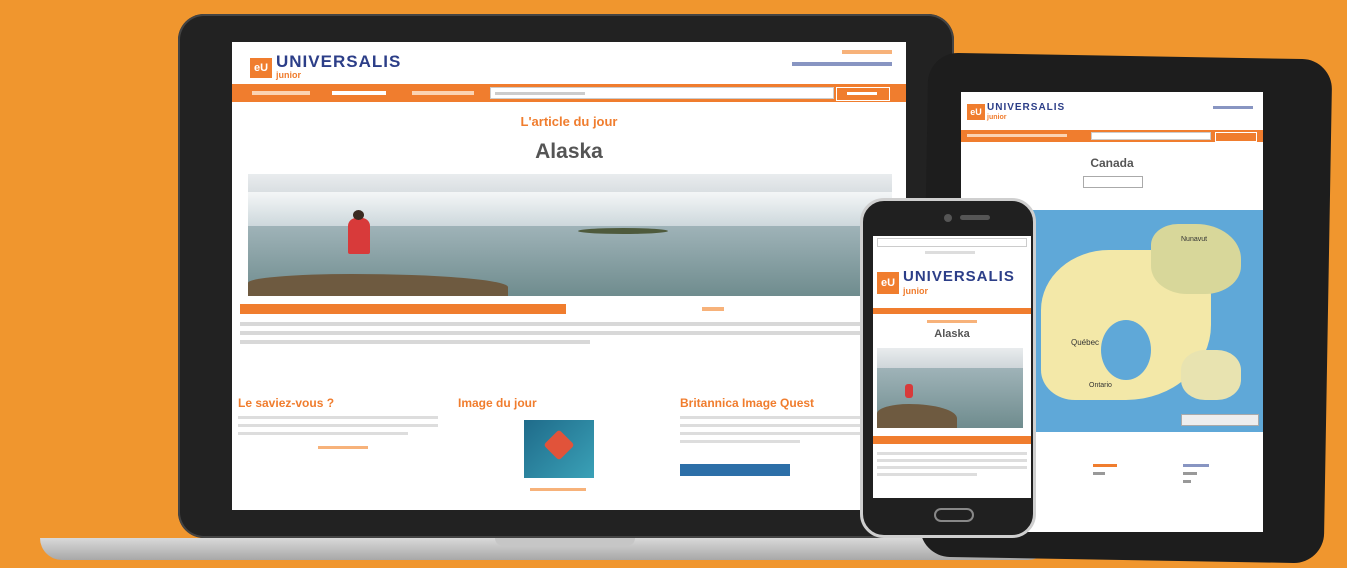 The width and height of the screenshot is (1347, 568). Describe the element at coordinates (735, 470) in the screenshot. I see `britannica-banner` at that location.